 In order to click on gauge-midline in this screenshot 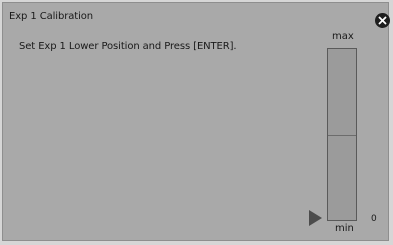, I will do `click(342, 135)`.